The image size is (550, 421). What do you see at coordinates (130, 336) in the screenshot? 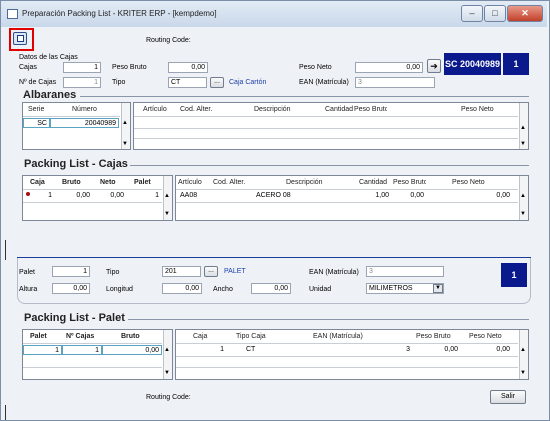
I see `col-bruto: Bruto` at bounding box center [130, 336].